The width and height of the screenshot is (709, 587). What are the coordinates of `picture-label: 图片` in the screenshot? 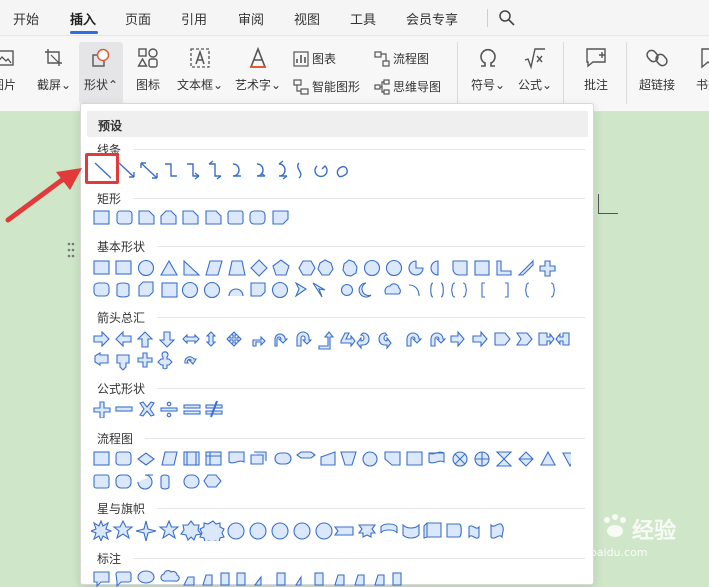 It's located at (8, 85).